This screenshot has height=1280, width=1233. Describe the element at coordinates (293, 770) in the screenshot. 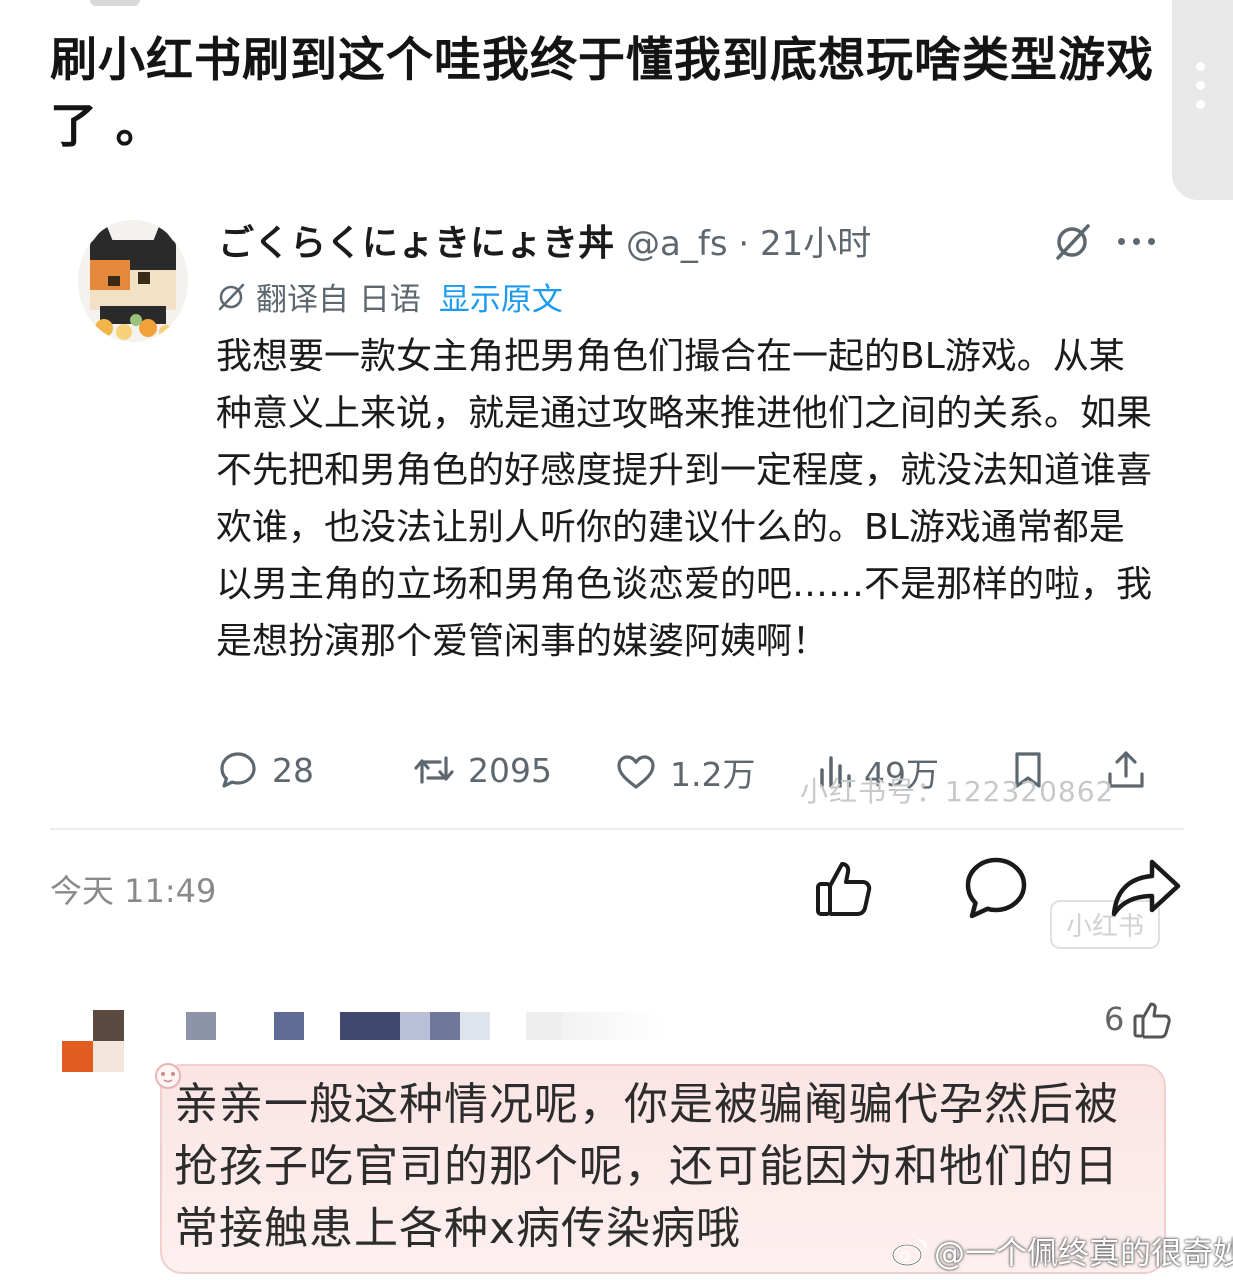

I see `reply-count: 28` at that location.